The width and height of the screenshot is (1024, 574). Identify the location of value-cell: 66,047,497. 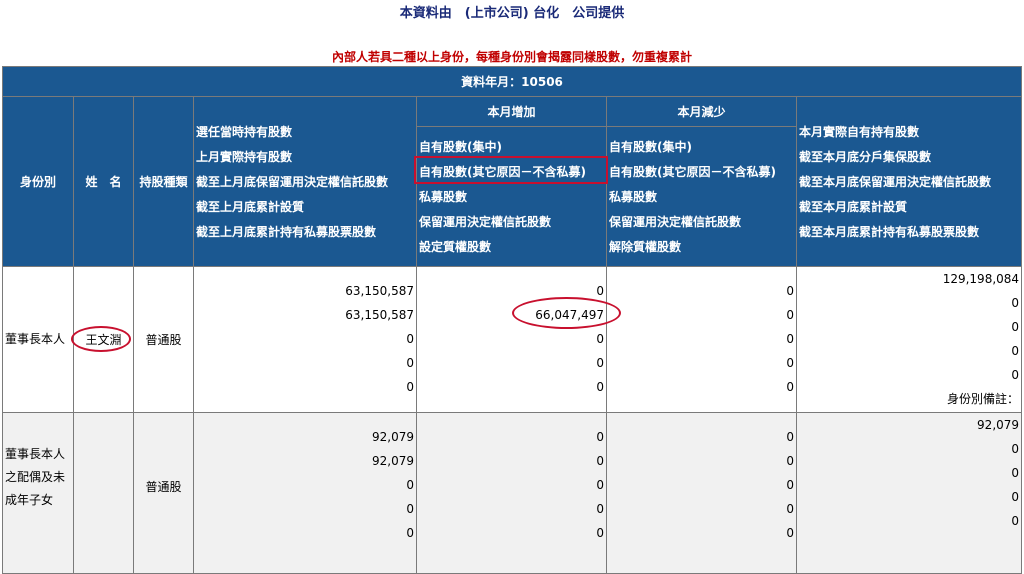
(569, 315).